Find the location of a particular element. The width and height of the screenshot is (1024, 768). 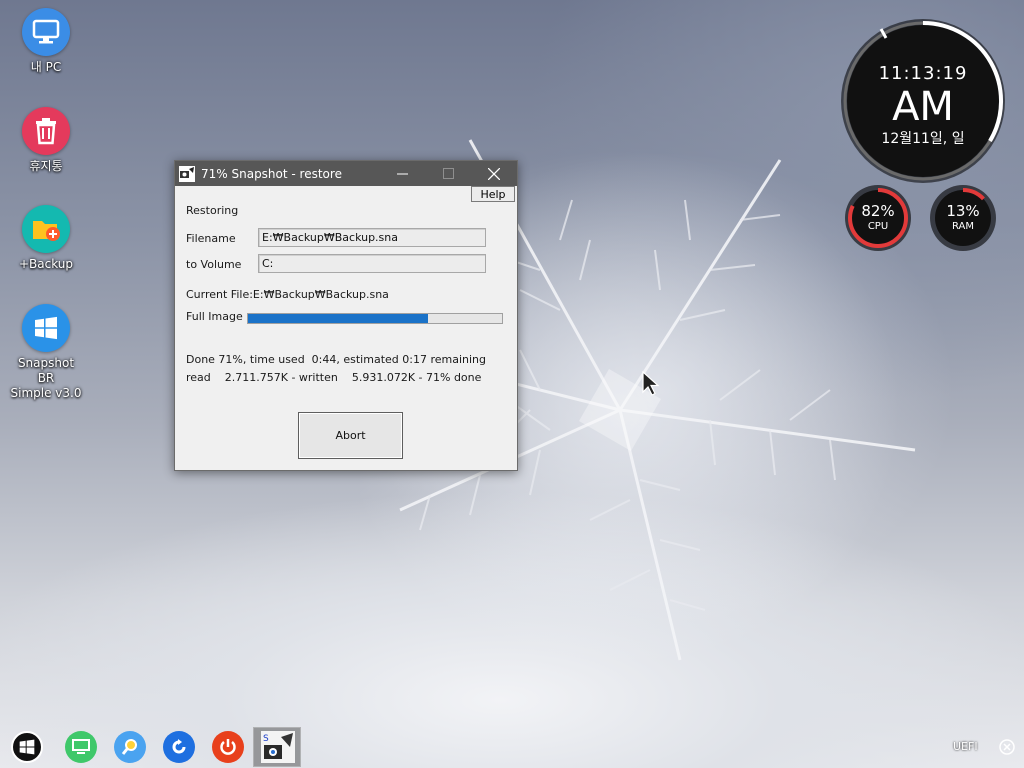

desktop-icon-recycle-bin: 휴지통 is located at coordinates (46, 140).